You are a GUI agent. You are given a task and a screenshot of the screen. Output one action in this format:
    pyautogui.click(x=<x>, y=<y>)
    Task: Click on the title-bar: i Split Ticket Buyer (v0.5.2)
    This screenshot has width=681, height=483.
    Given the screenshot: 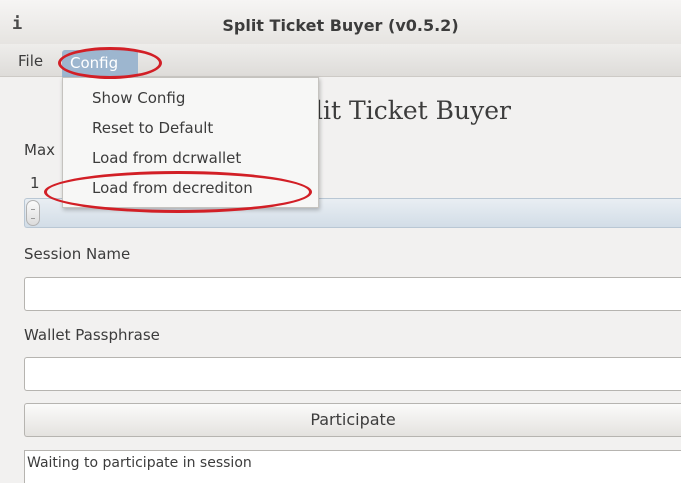 What is the action you would take?
    pyautogui.click(x=340, y=22)
    